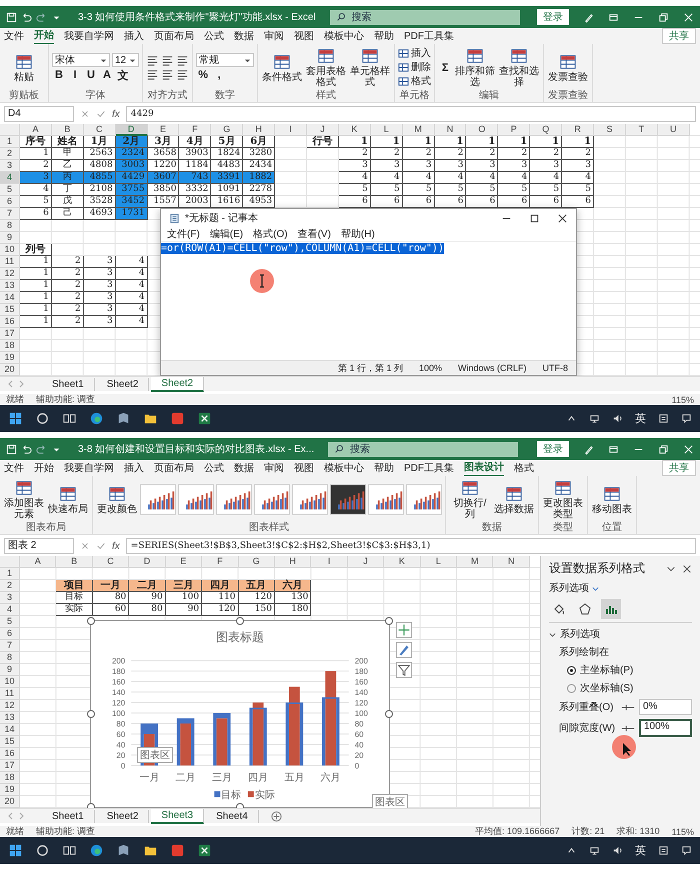 This screenshot has height=869, width=700. I want to click on ribbon-button: 插入, so click(415, 53).